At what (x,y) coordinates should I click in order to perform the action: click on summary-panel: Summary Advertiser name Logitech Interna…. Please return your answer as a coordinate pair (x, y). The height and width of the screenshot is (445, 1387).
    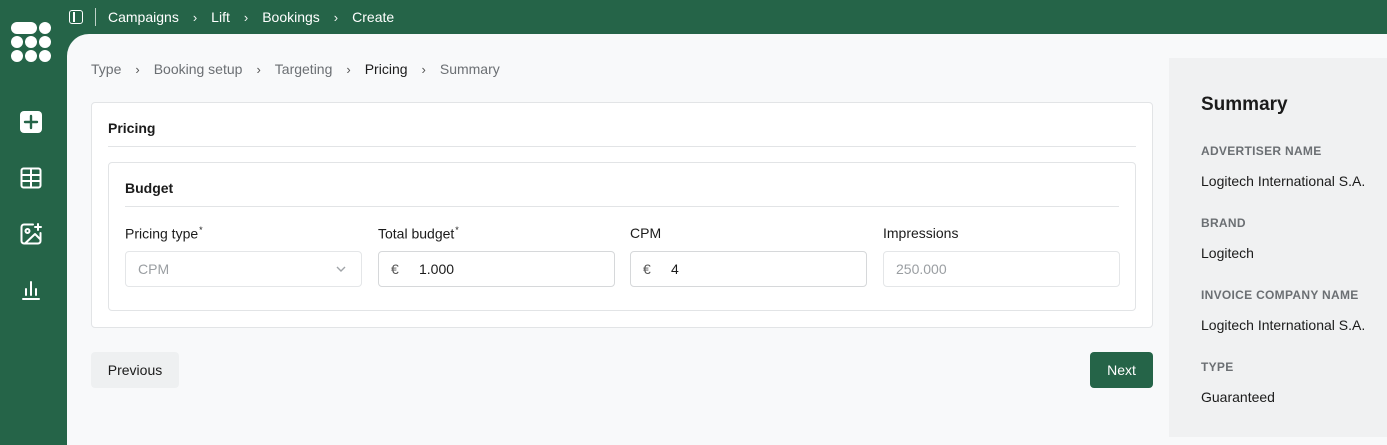
    Looking at the image, I should click on (1278, 247).